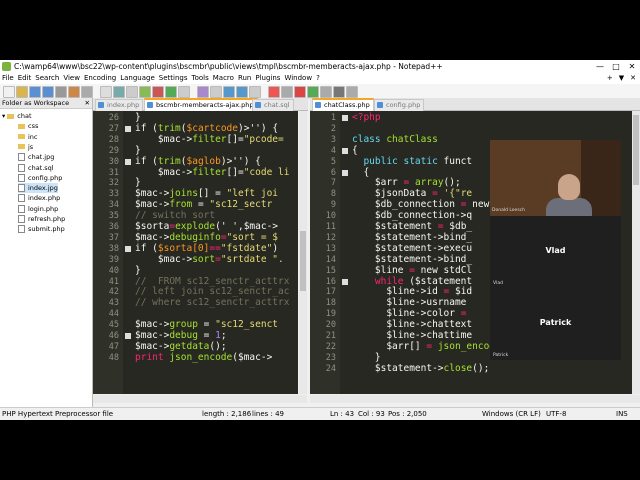 The image size is (640, 480). What do you see at coordinates (216, 92) in the screenshot?
I see `zoom-out-icon` at bounding box center [216, 92].